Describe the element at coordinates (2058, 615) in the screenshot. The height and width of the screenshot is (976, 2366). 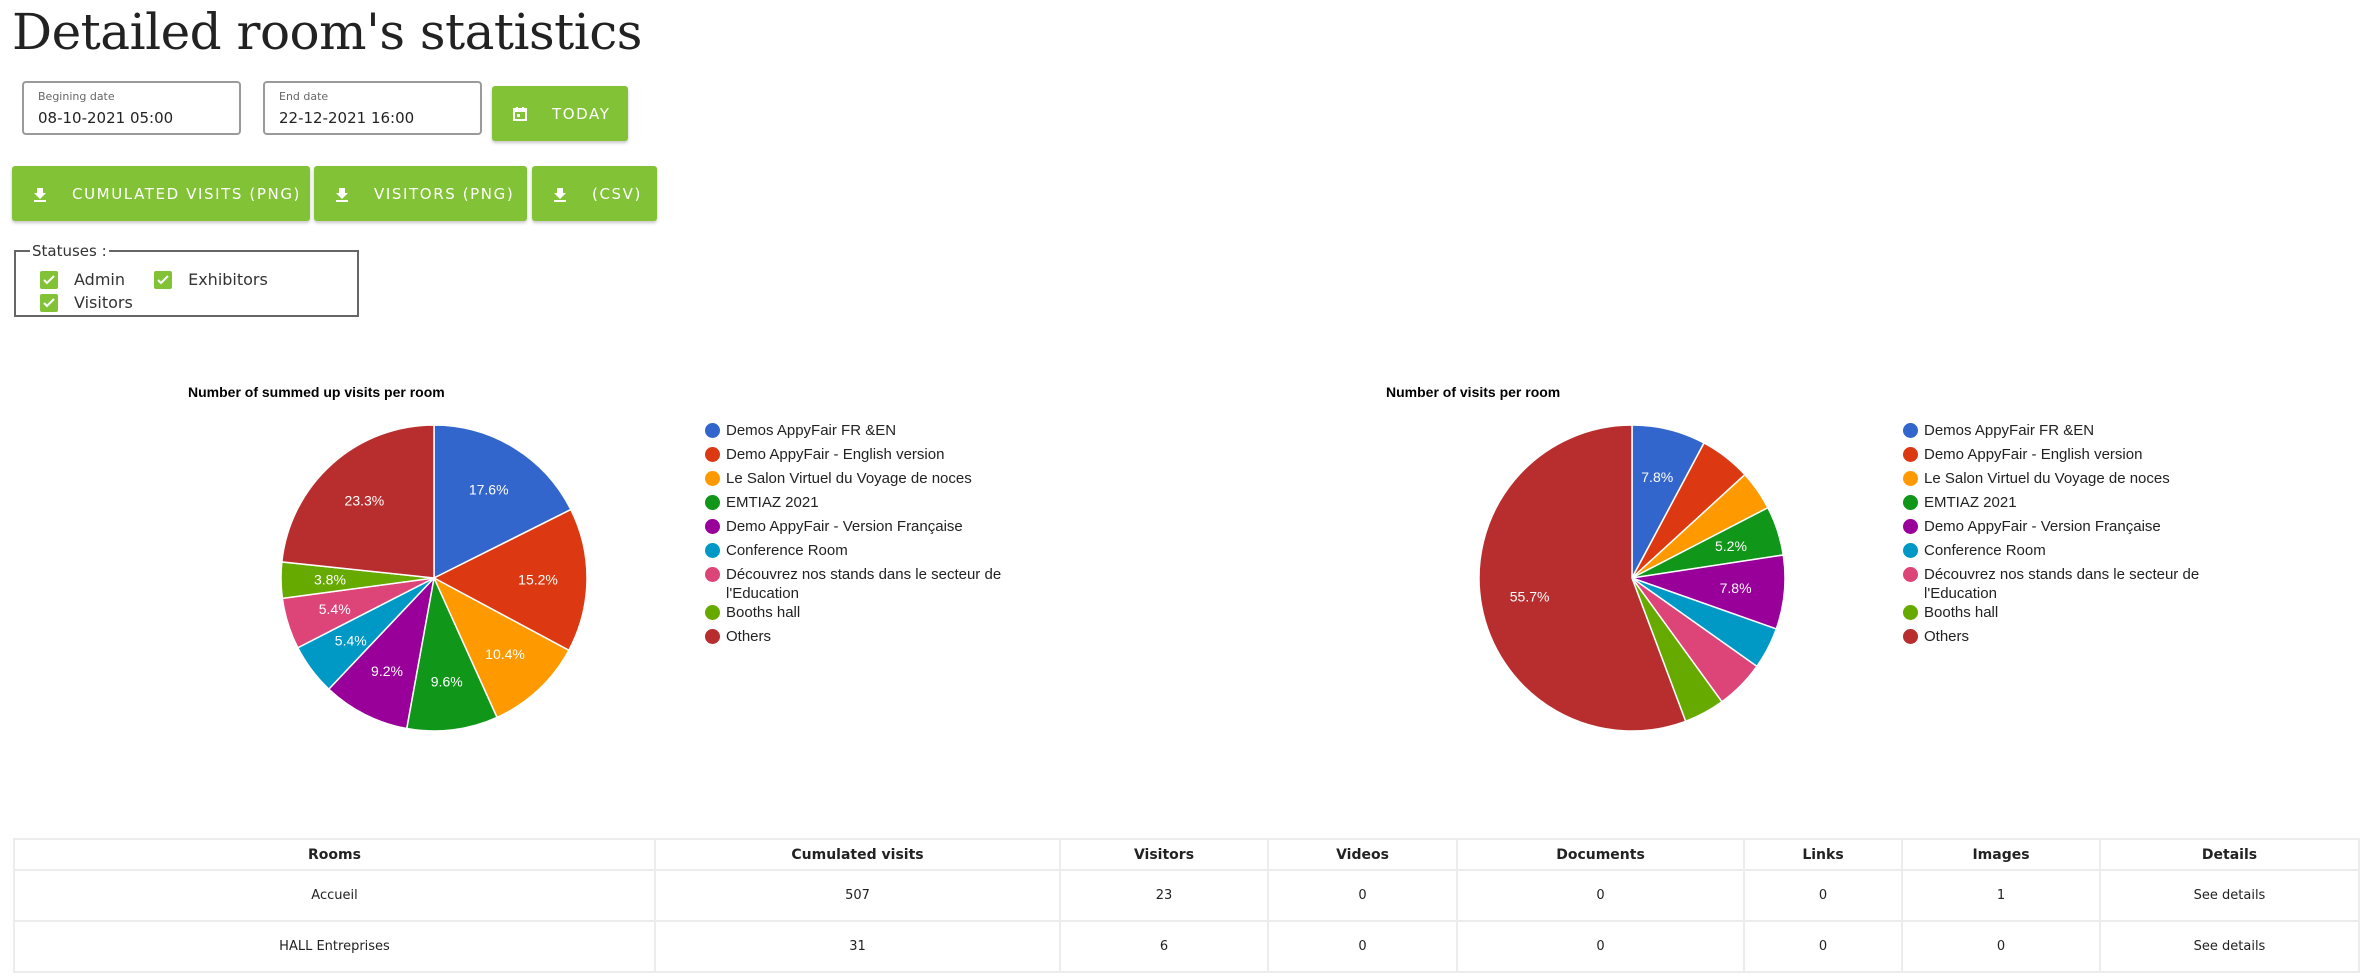
I see `legend-item: Booths hall` at that location.